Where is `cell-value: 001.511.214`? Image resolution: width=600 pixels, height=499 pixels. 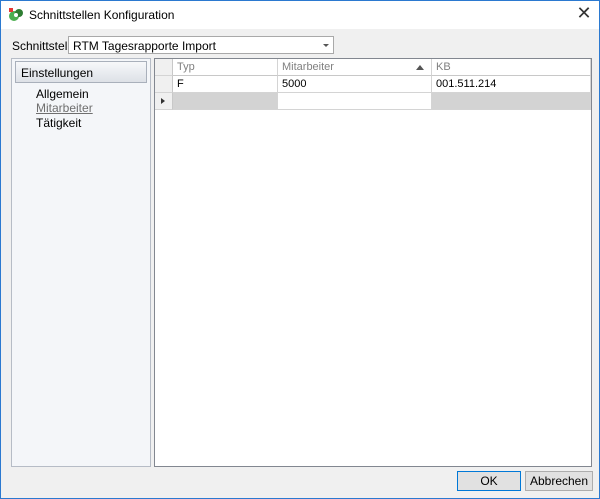 cell-value: 001.511.214 is located at coordinates (466, 84).